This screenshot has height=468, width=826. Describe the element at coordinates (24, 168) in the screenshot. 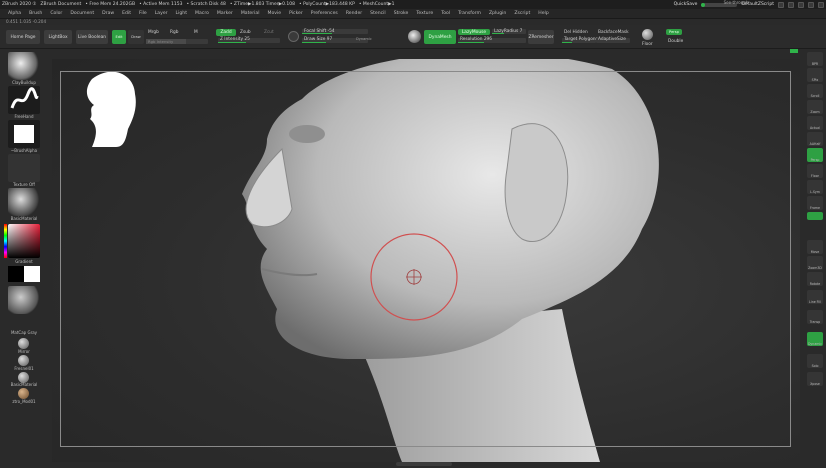

I see `texture-selector` at that location.